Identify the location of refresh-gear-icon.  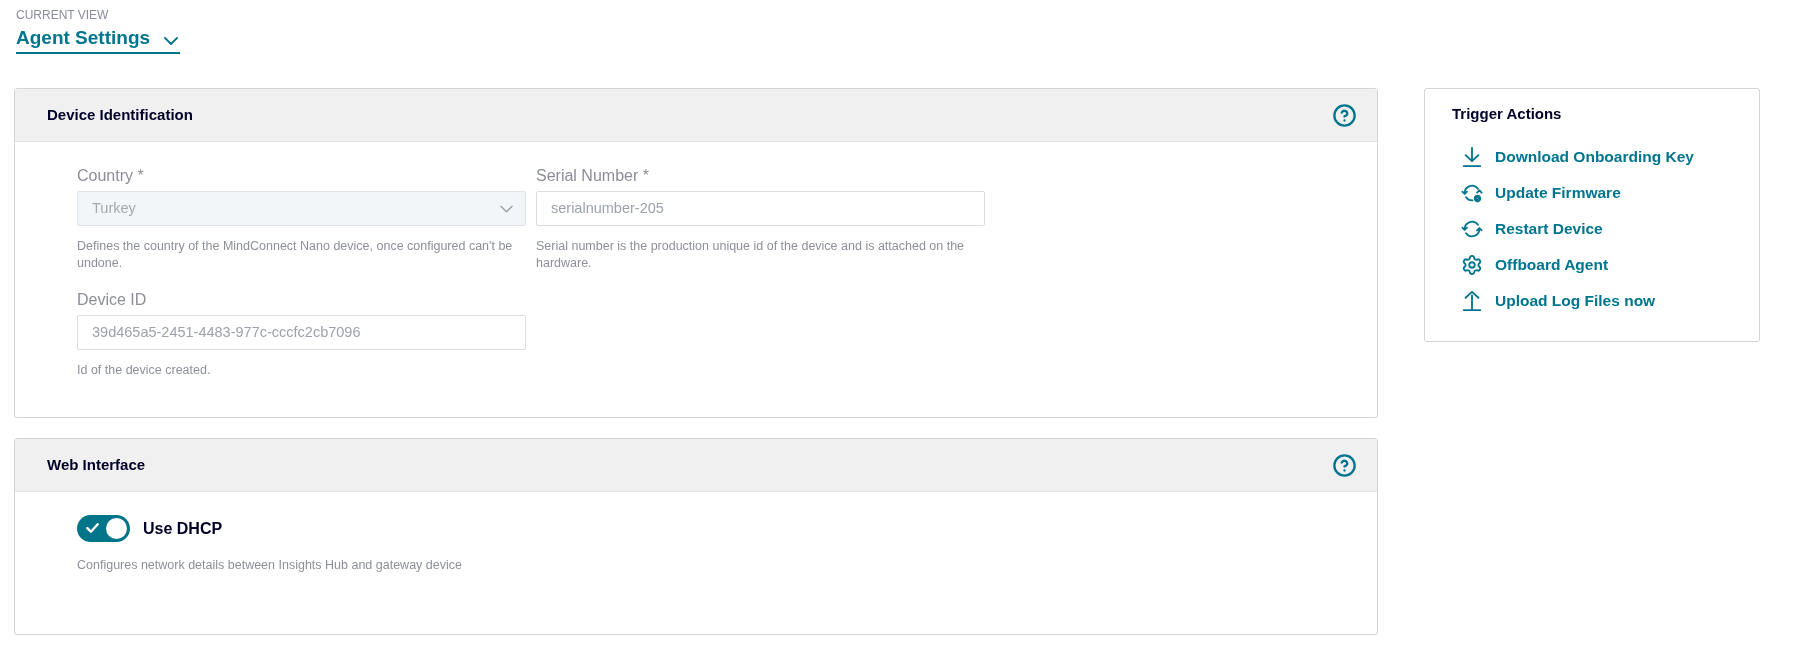
(1472, 193).